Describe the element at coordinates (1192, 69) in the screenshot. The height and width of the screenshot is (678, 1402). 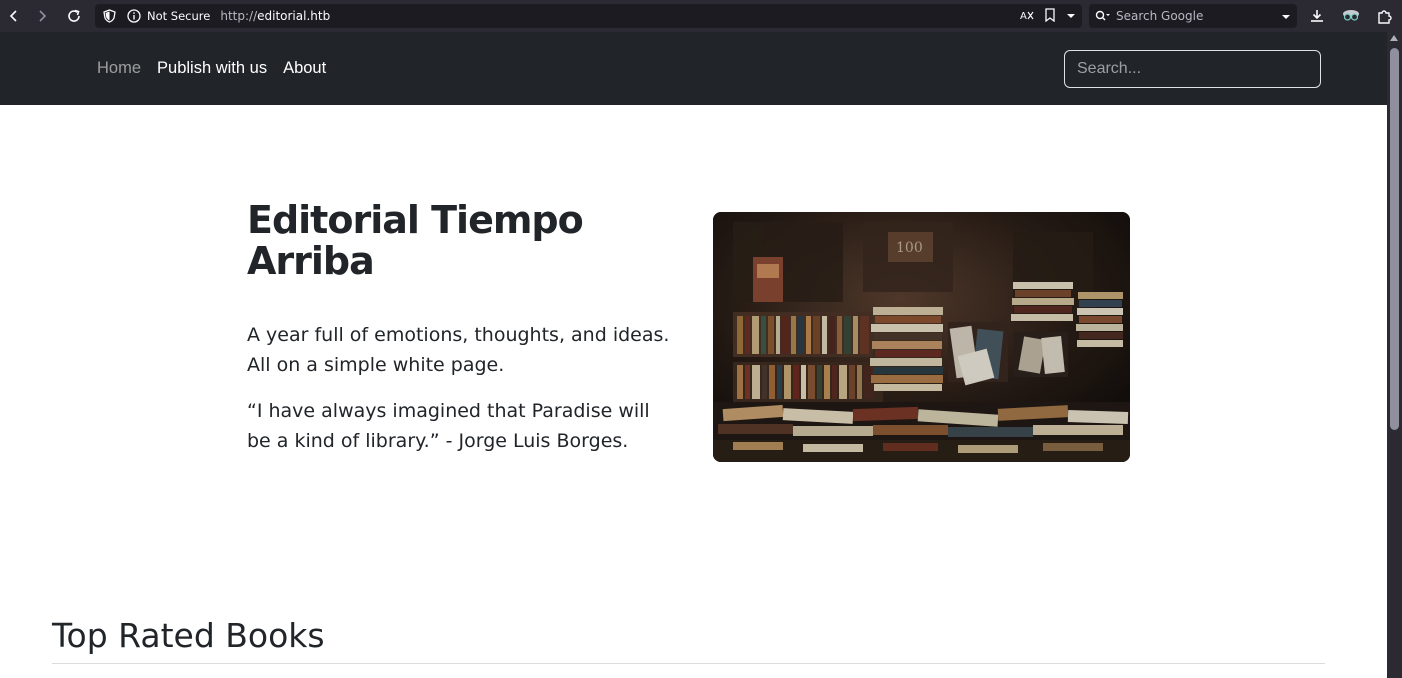
I see `site-search-input` at that location.